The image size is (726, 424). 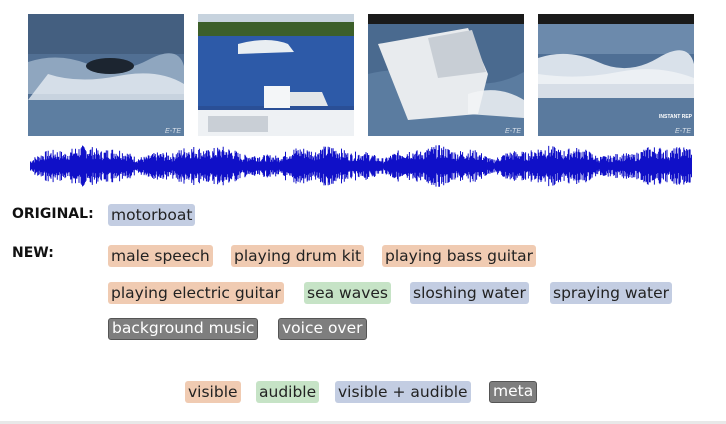 I want to click on original-tag-motorboat: motorboat, so click(x=152, y=215).